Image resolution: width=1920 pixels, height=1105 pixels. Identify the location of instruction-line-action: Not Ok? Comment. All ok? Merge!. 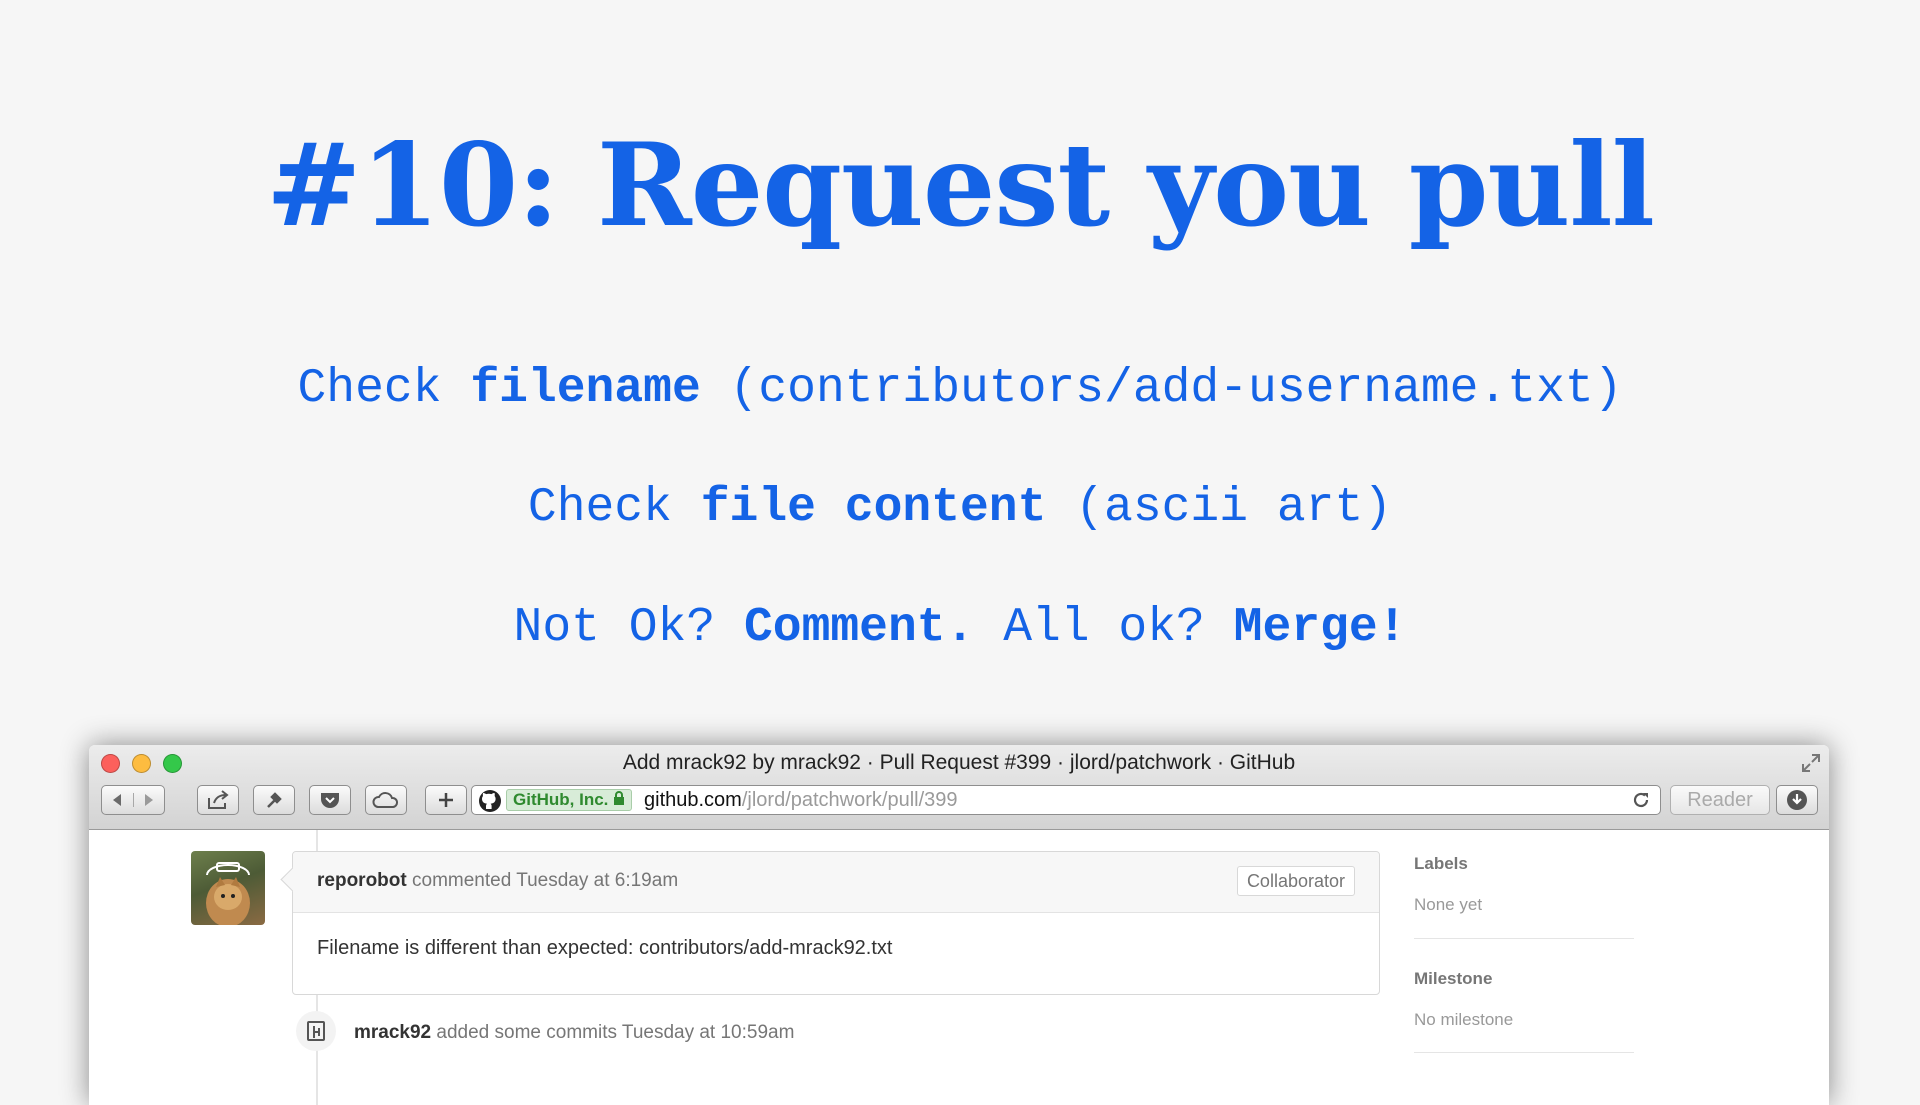
(960, 628).